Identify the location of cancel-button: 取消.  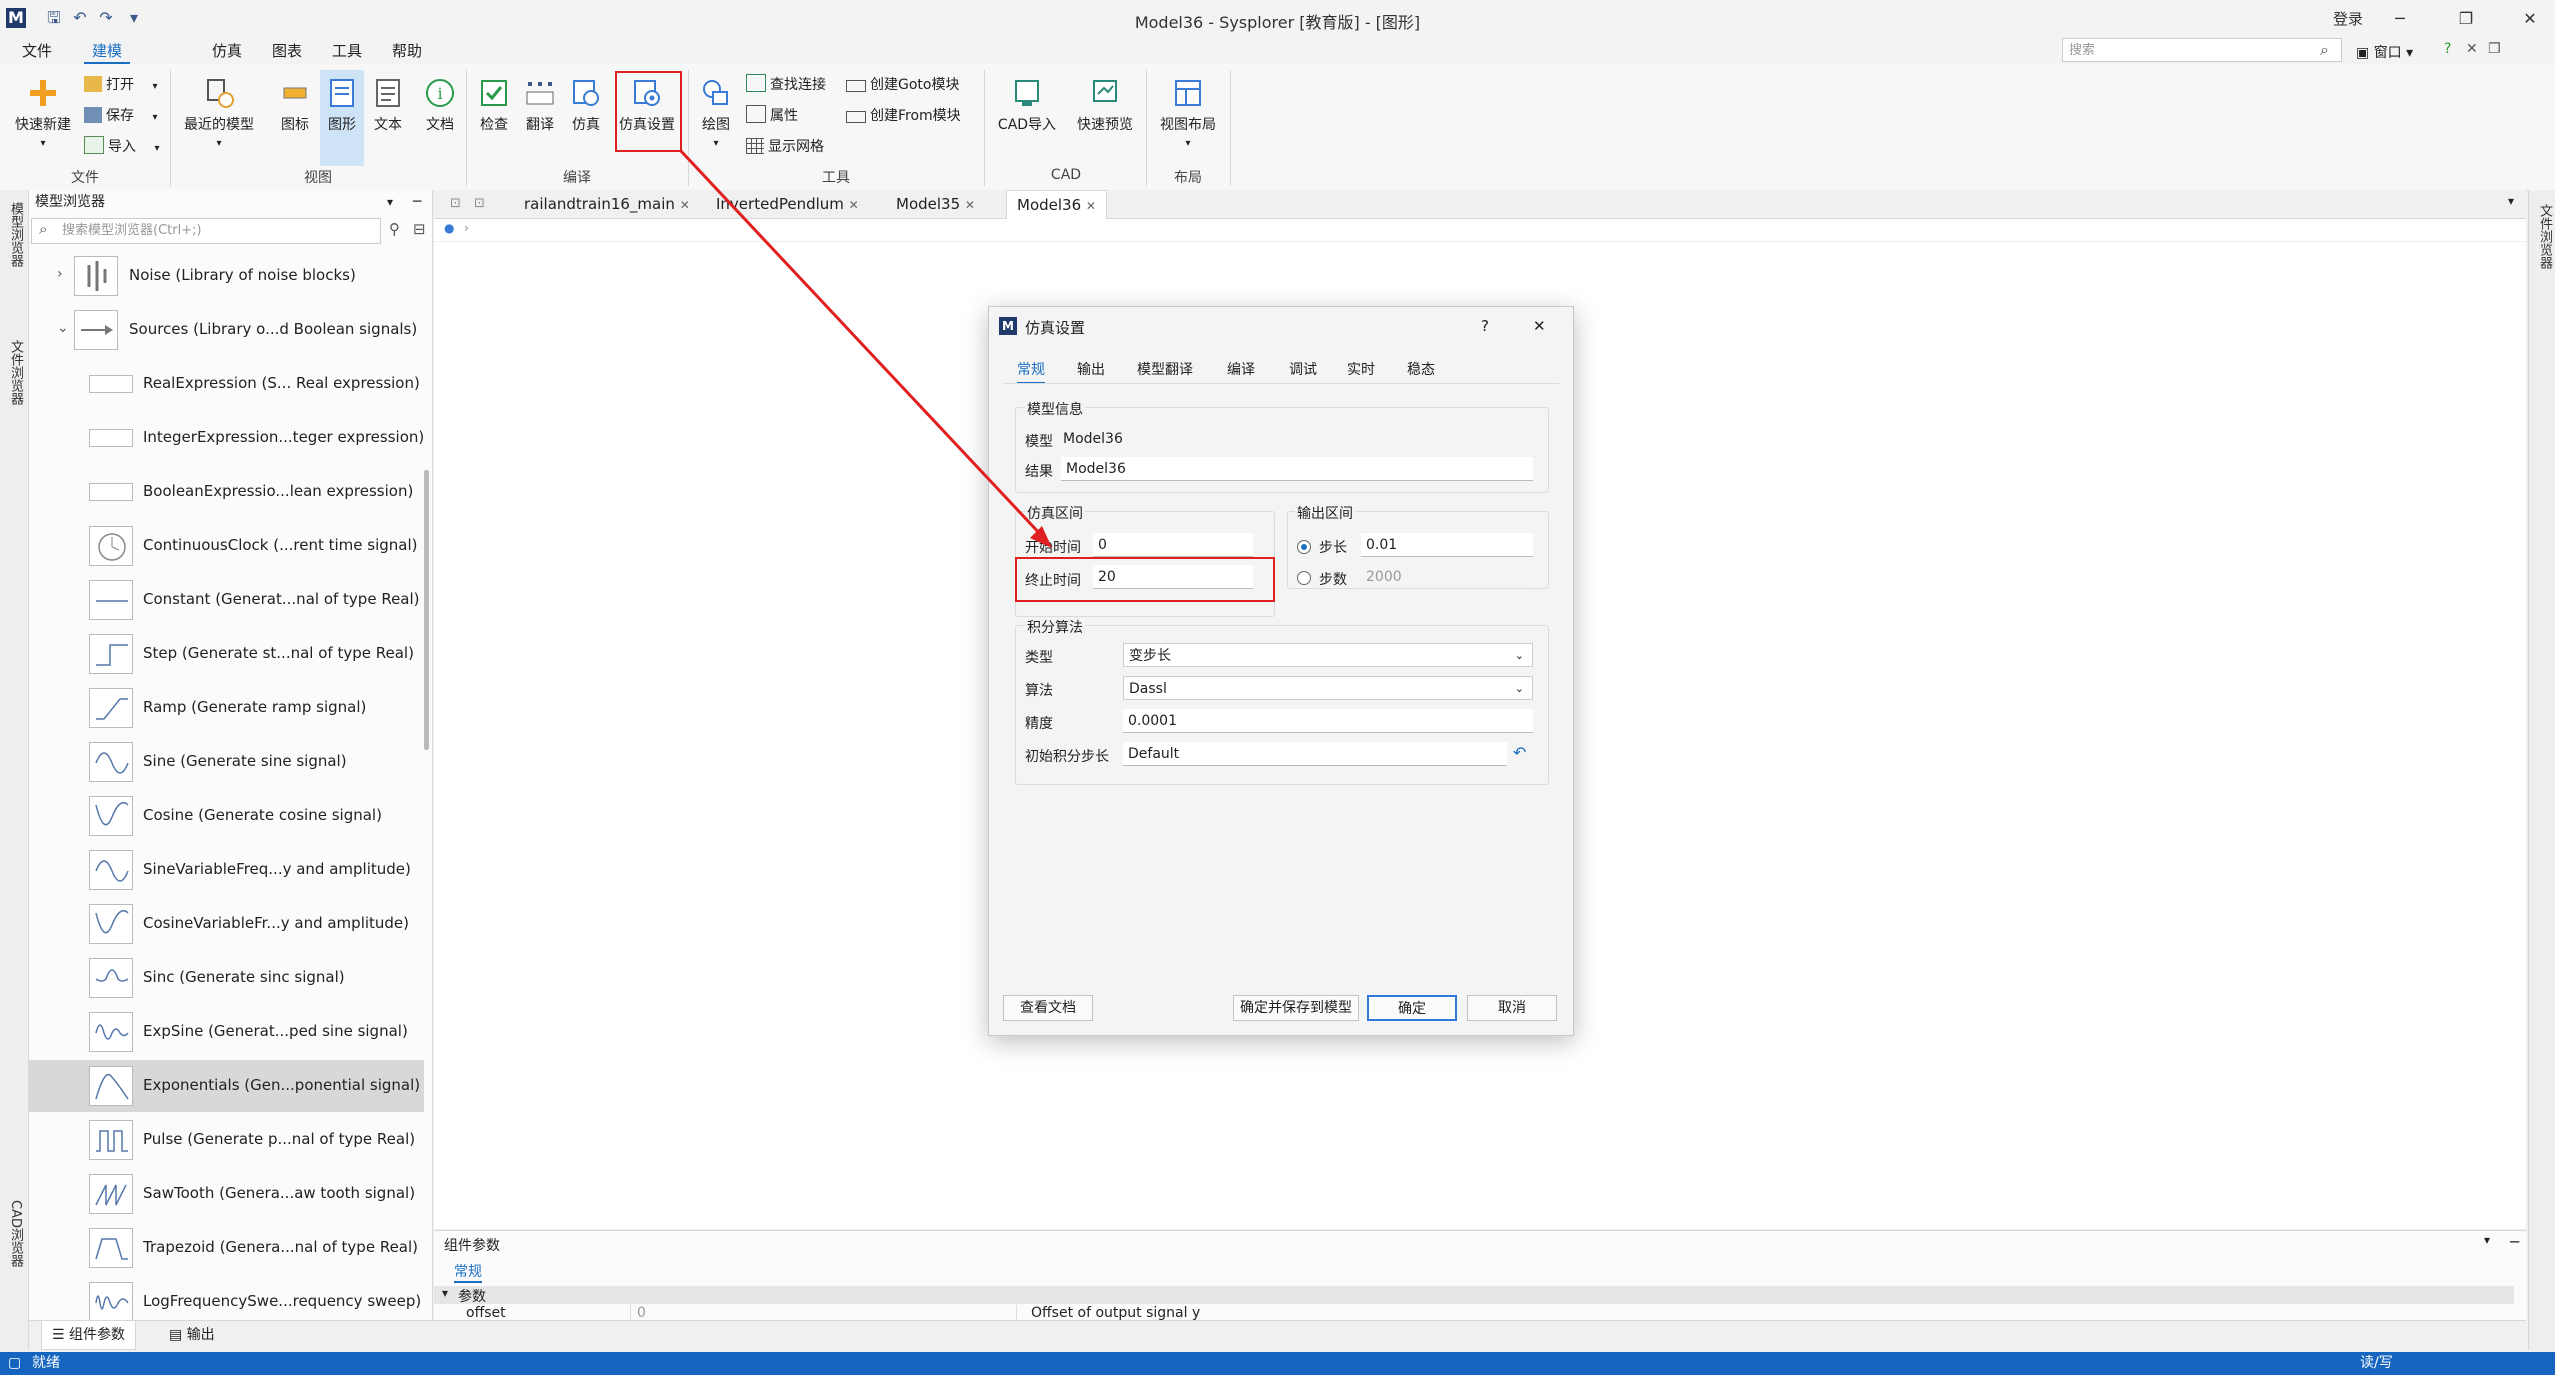
(1512, 1008).